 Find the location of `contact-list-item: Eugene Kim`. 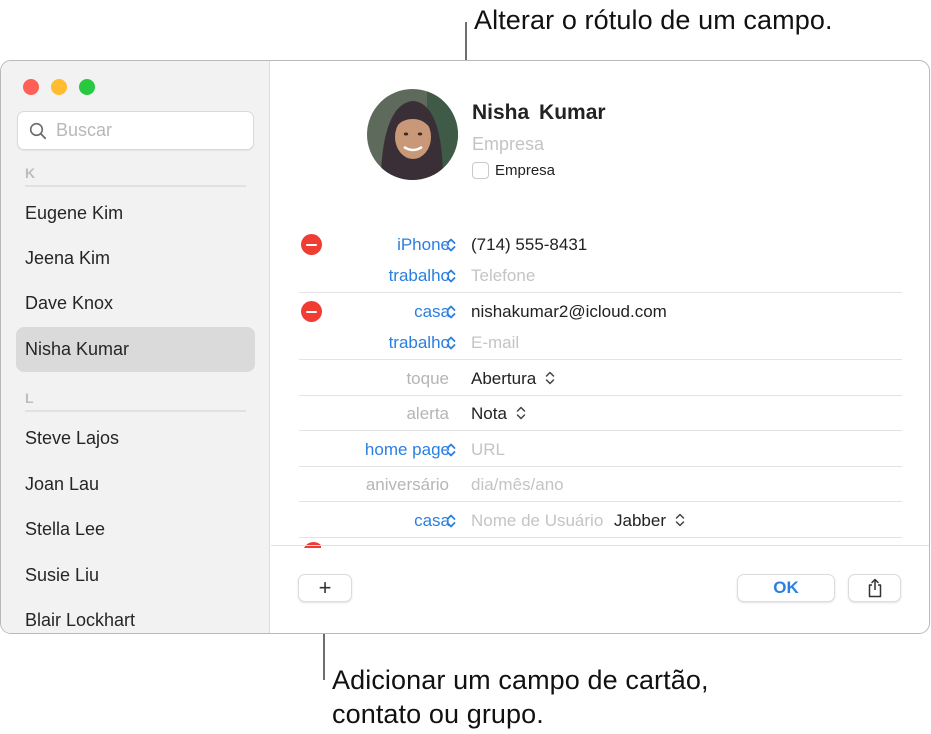

contact-list-item: Eugene Kim is located at coordinates (135, 213).